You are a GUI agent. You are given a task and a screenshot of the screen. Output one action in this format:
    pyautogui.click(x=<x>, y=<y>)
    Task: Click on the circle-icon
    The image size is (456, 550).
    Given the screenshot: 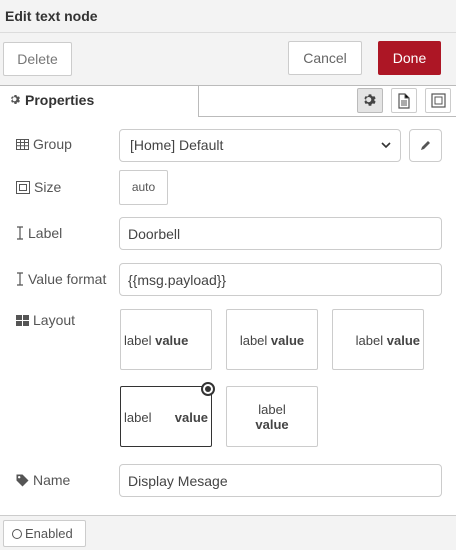 What is the action you would take?
    pyautogui.click(x=17, y=534)
    